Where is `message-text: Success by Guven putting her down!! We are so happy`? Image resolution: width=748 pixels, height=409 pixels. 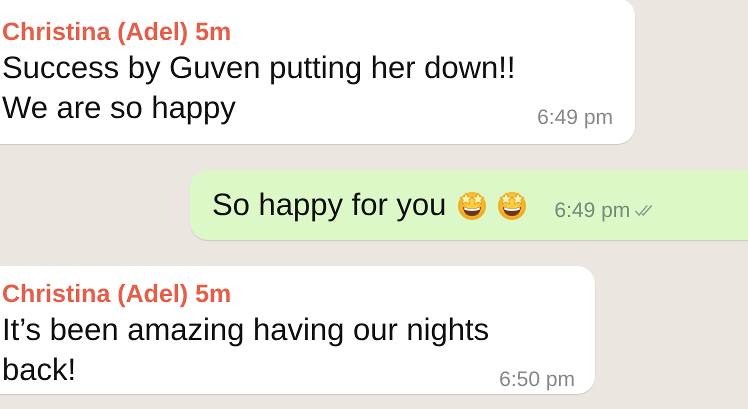
message-text: Success by Guven putting her down!! We are so happy is located at coordinates (259, 88).